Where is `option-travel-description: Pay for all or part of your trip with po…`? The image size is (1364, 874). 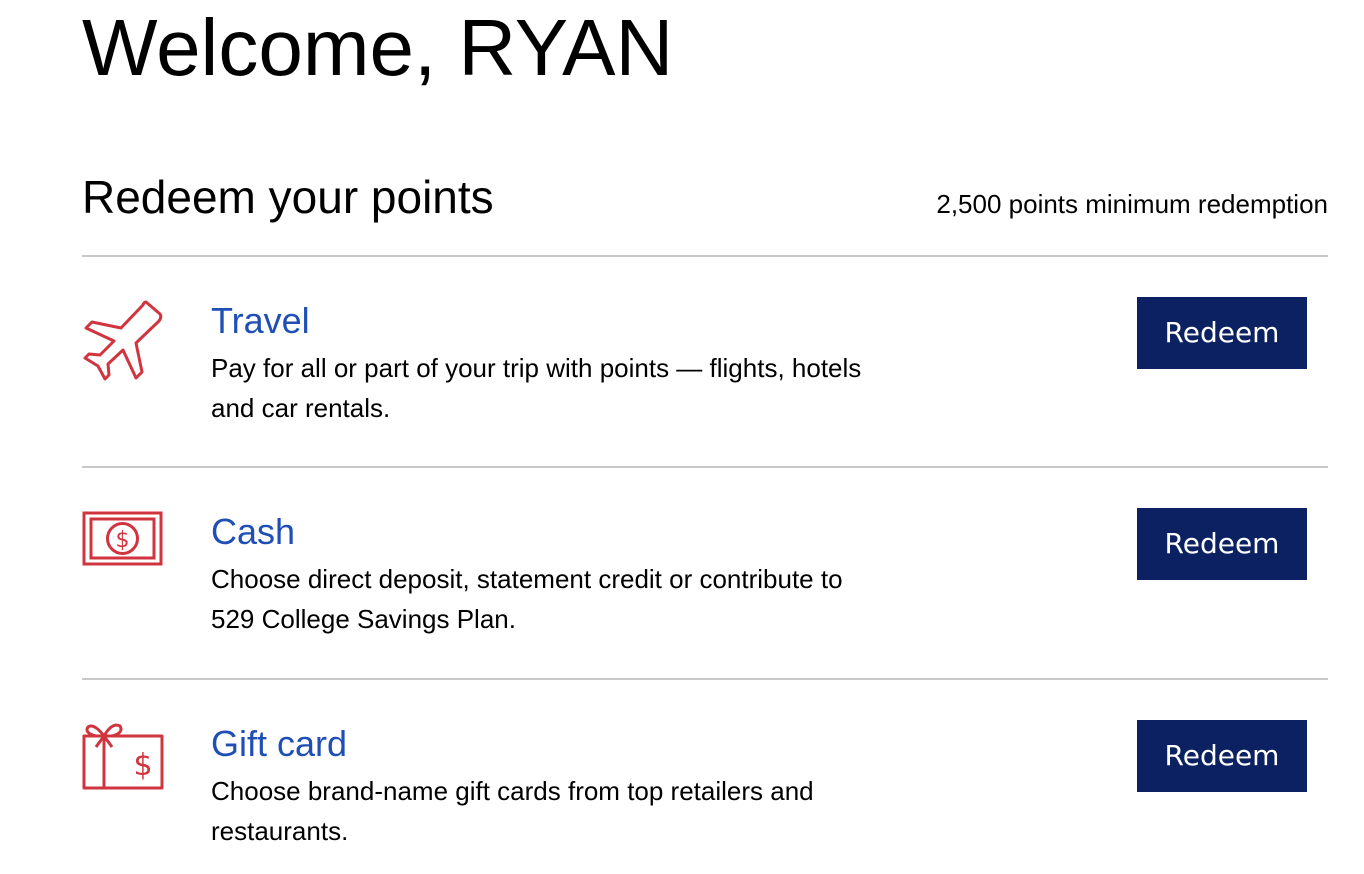 option-travel-description: Pay for all or part of your trip with po… is located at coordinates (536, 388).